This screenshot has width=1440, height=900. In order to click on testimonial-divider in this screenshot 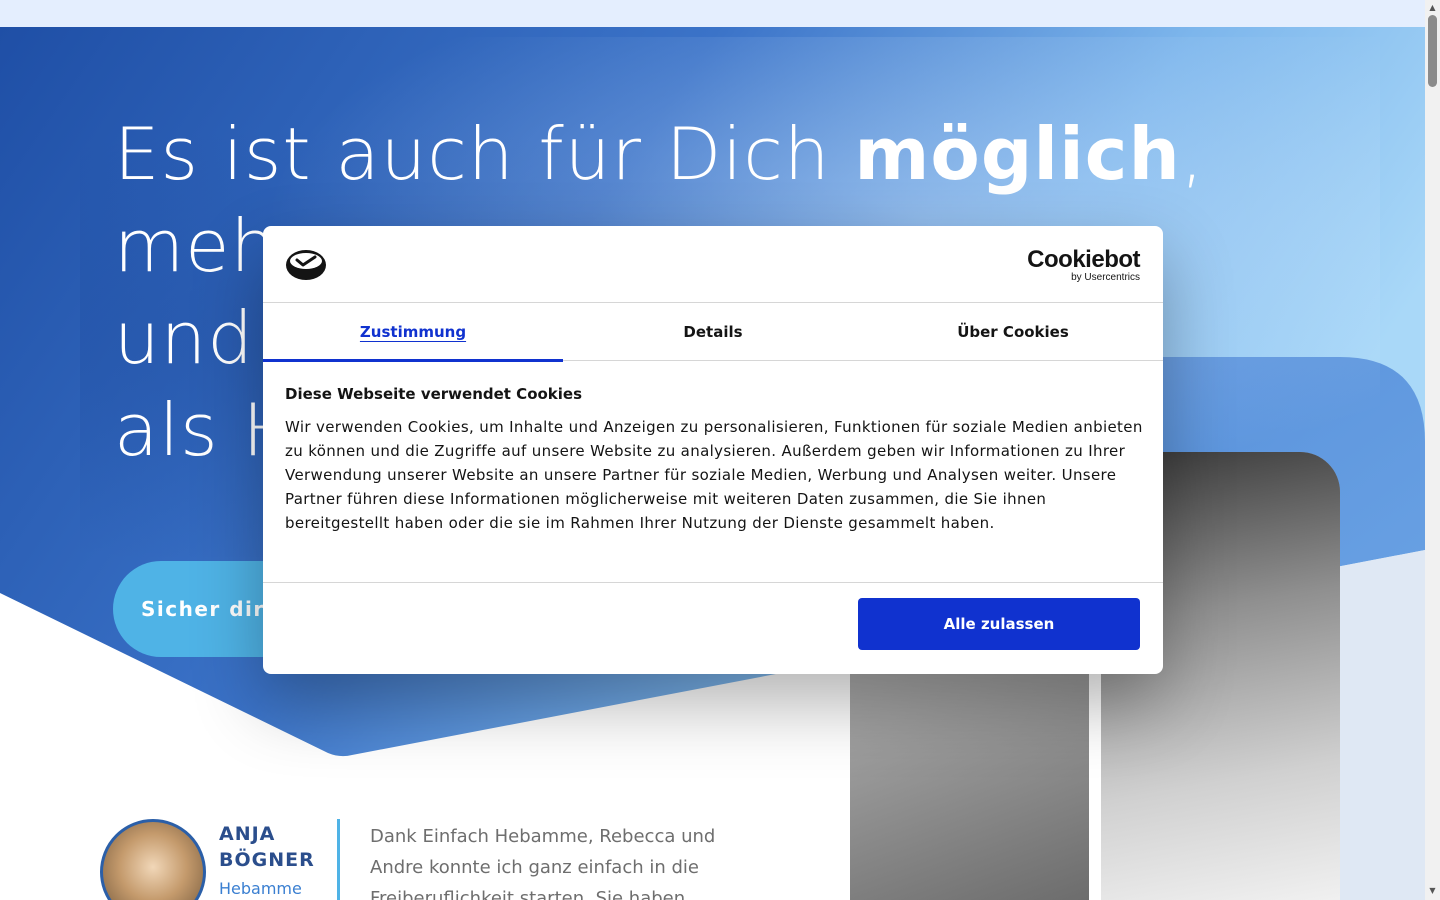, I will do `click(338, 859)`.